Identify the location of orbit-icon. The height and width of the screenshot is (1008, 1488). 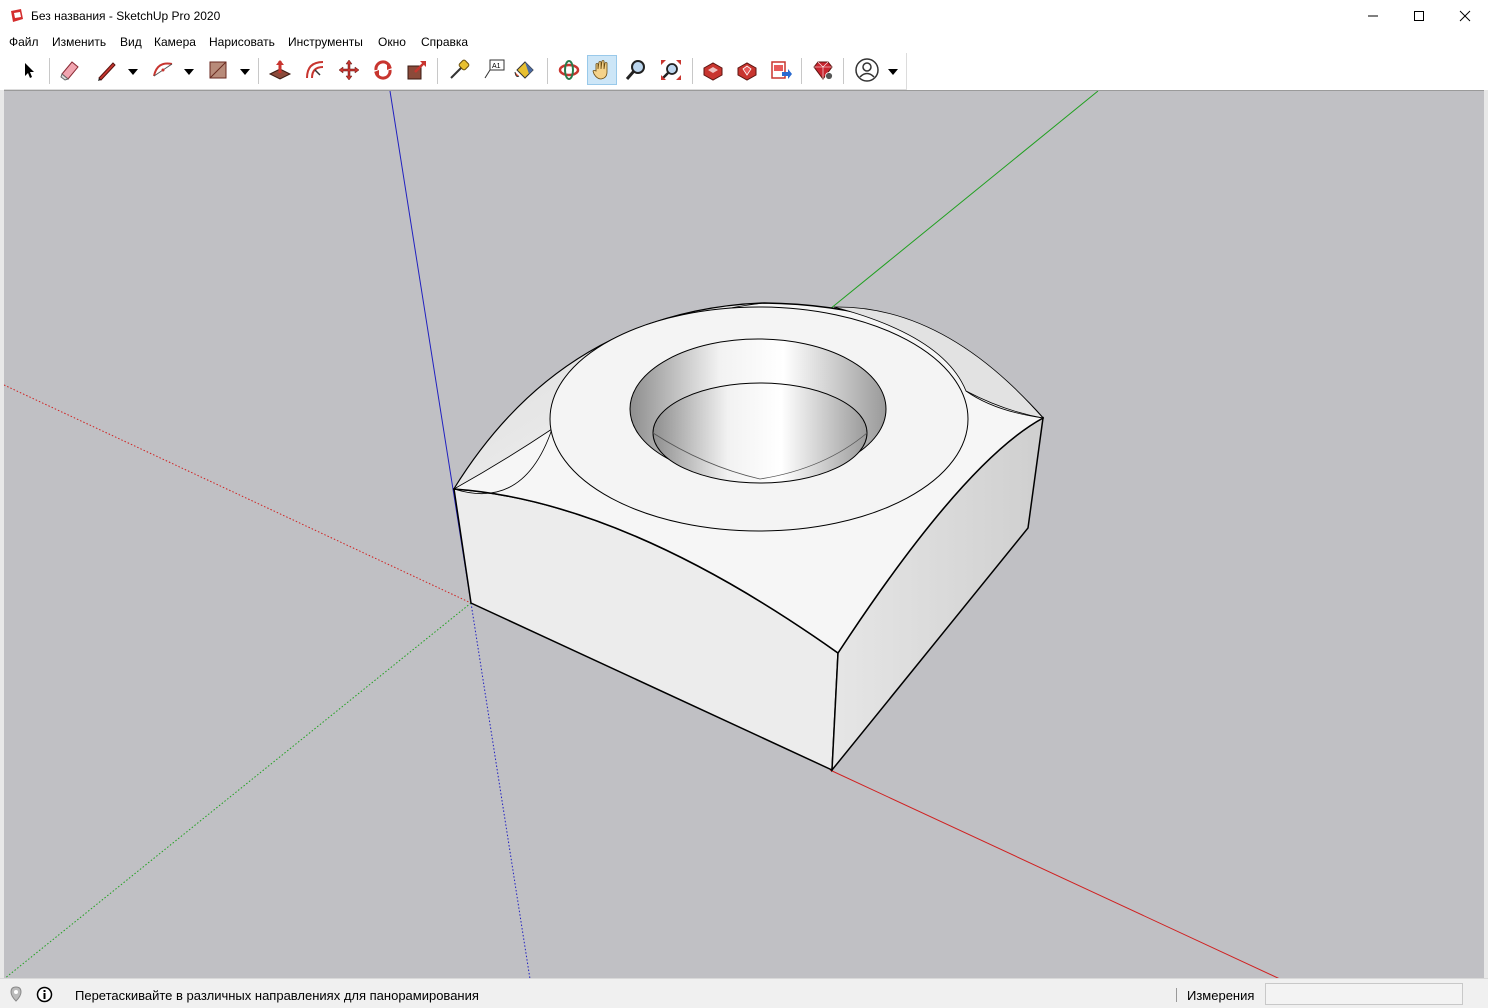
(569, 70).